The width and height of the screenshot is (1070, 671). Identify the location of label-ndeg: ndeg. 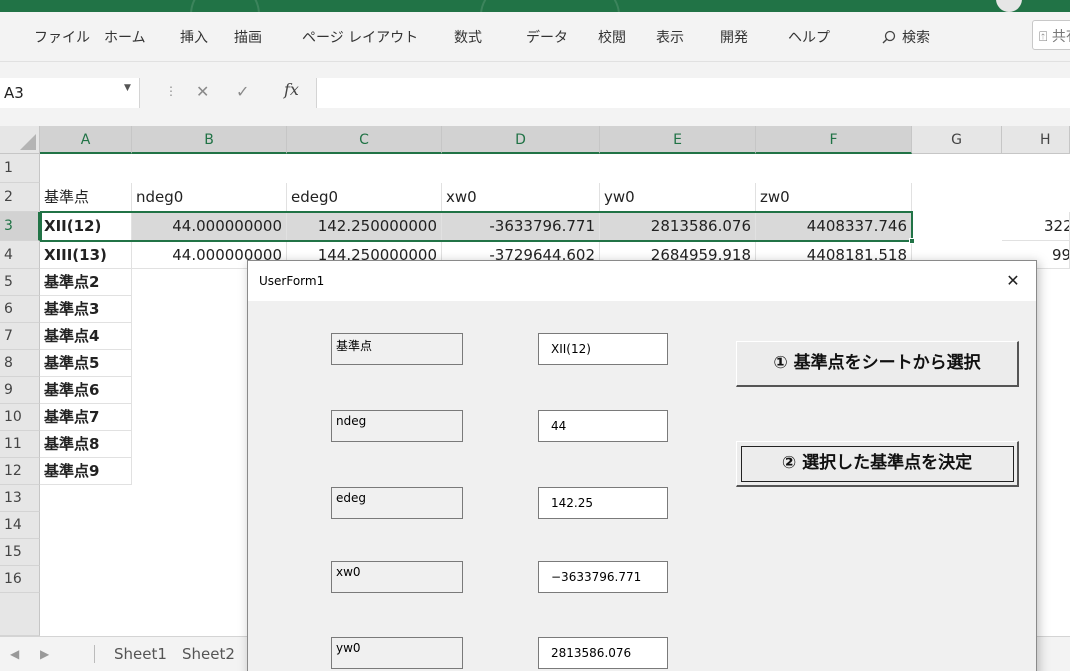
(397, 426).